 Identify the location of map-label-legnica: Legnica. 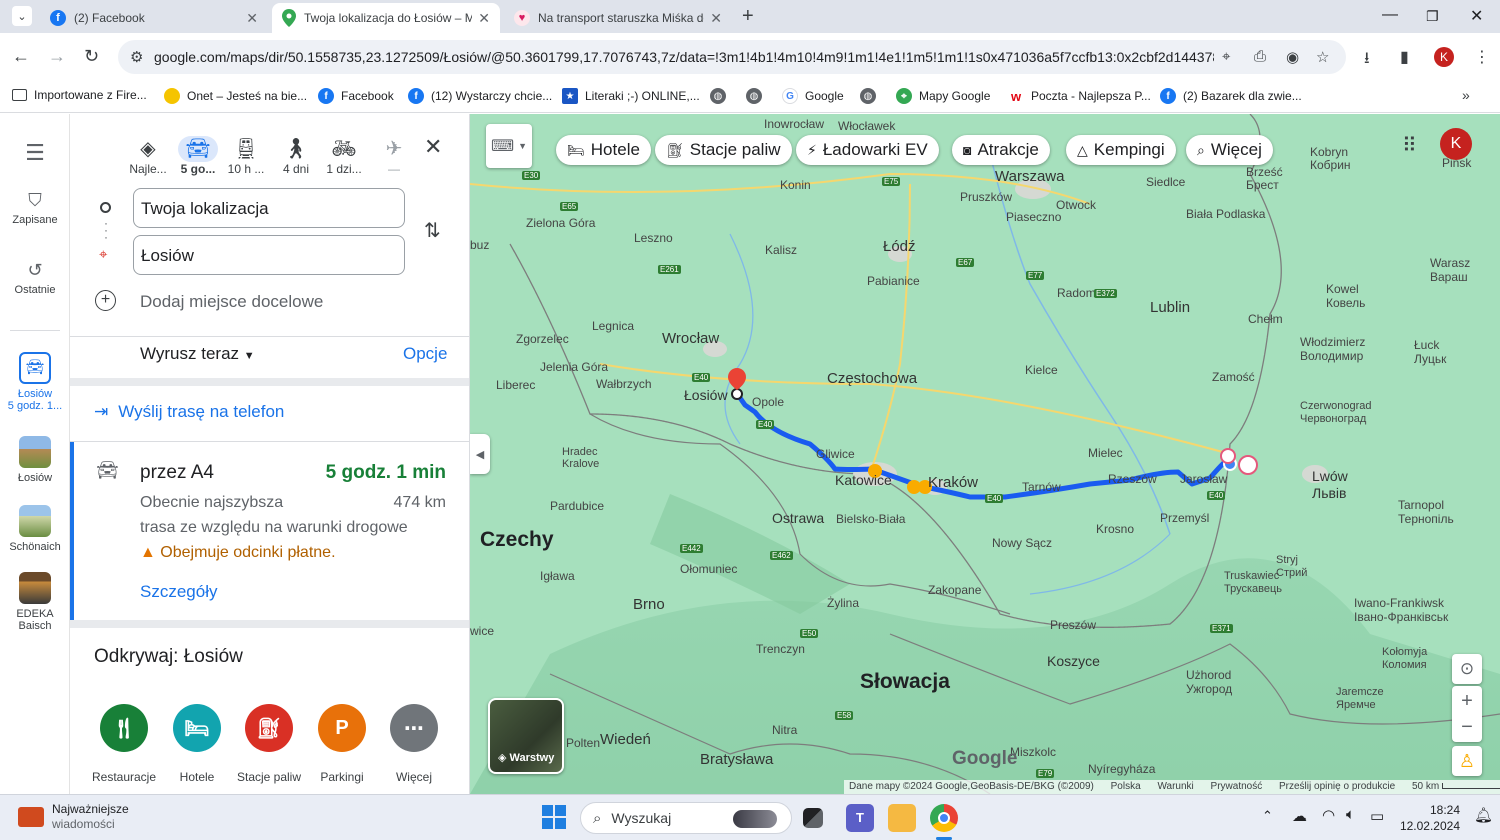
(613, 326).